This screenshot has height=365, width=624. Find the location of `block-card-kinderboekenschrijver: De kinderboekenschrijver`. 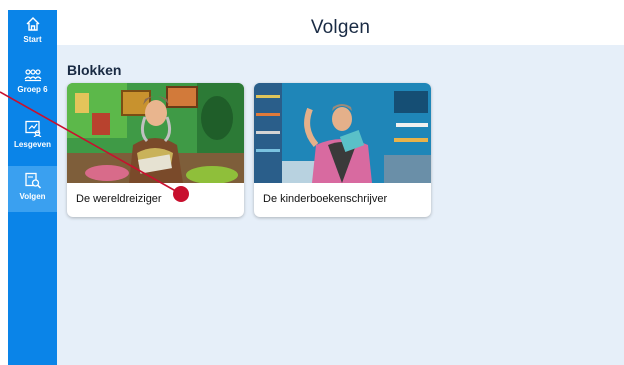

block-card-kinderboekenschrijver: De kinderboekenschrijver is located at coordinates (342, 150).